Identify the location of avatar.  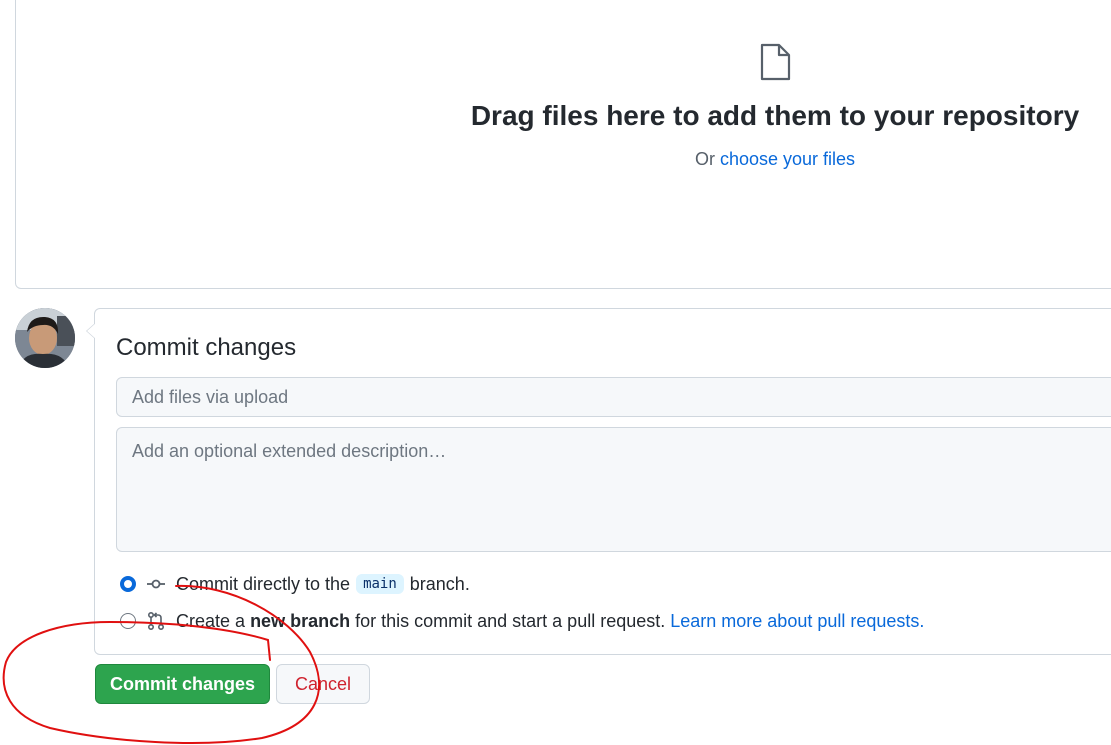
(45, 338).